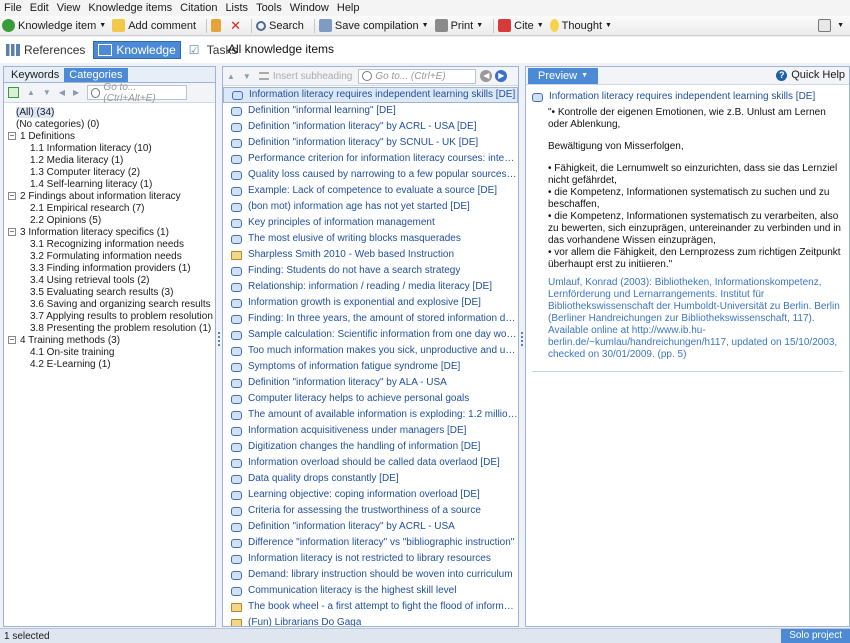  I want to click on category-item: 3.5 Evaluating search results (3), so click(109, 293).